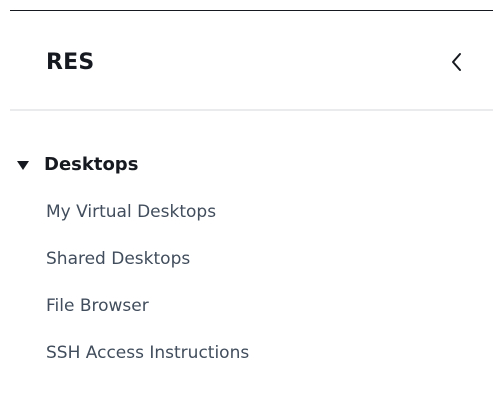  I want to click on nav-link-shared-desktops: Shared Desktops, so click(118, 259).